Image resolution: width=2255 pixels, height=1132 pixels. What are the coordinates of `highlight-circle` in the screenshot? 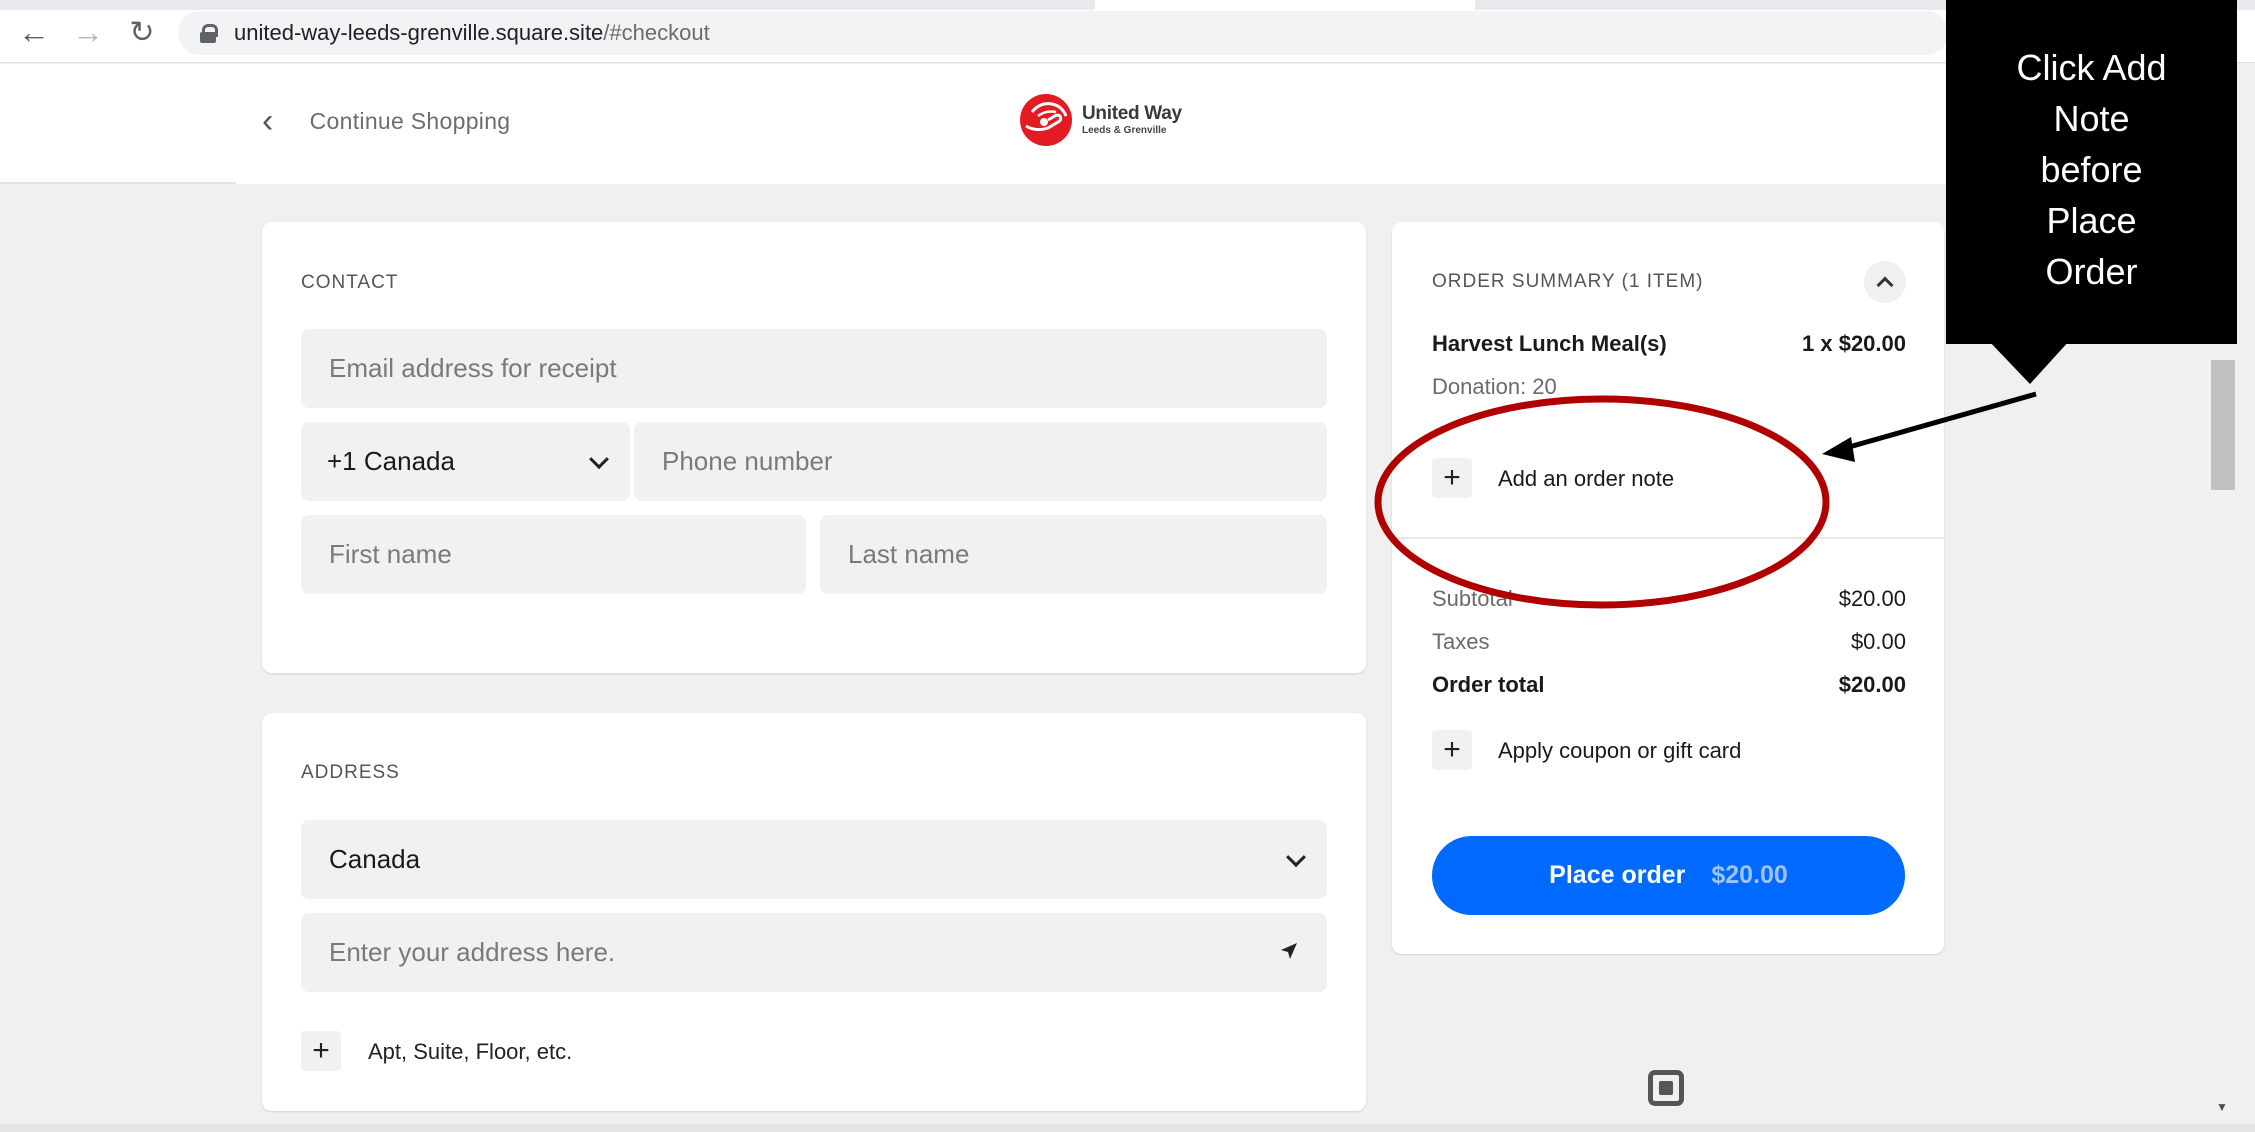 It's located at (1602, 502).